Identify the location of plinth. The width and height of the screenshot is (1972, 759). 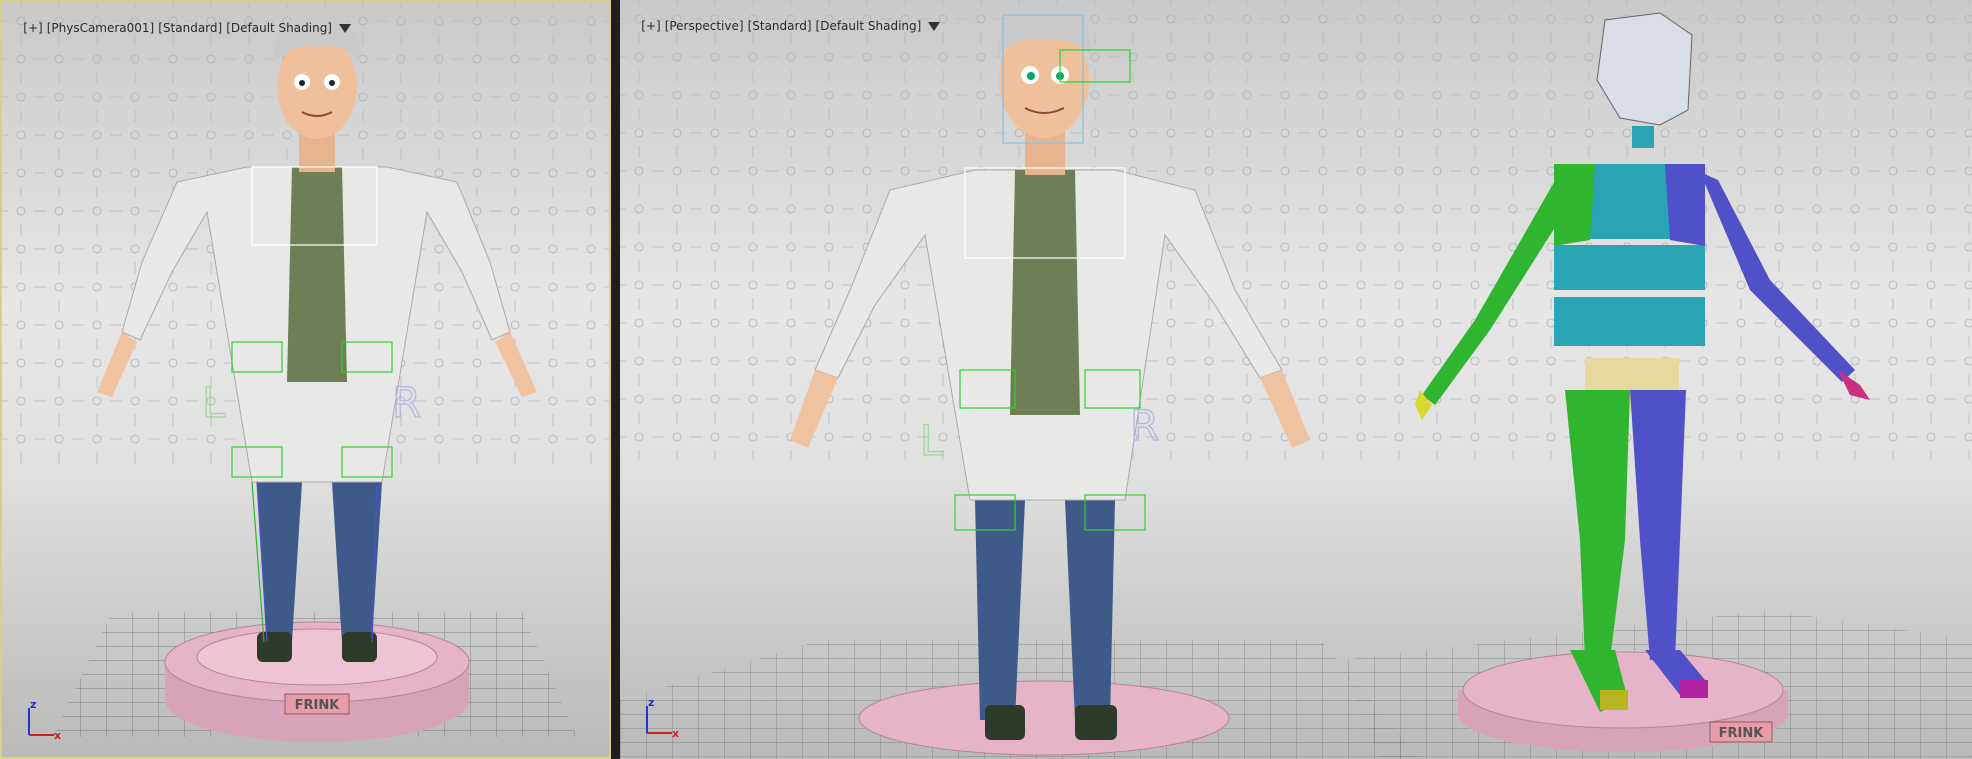
(1044, 718).